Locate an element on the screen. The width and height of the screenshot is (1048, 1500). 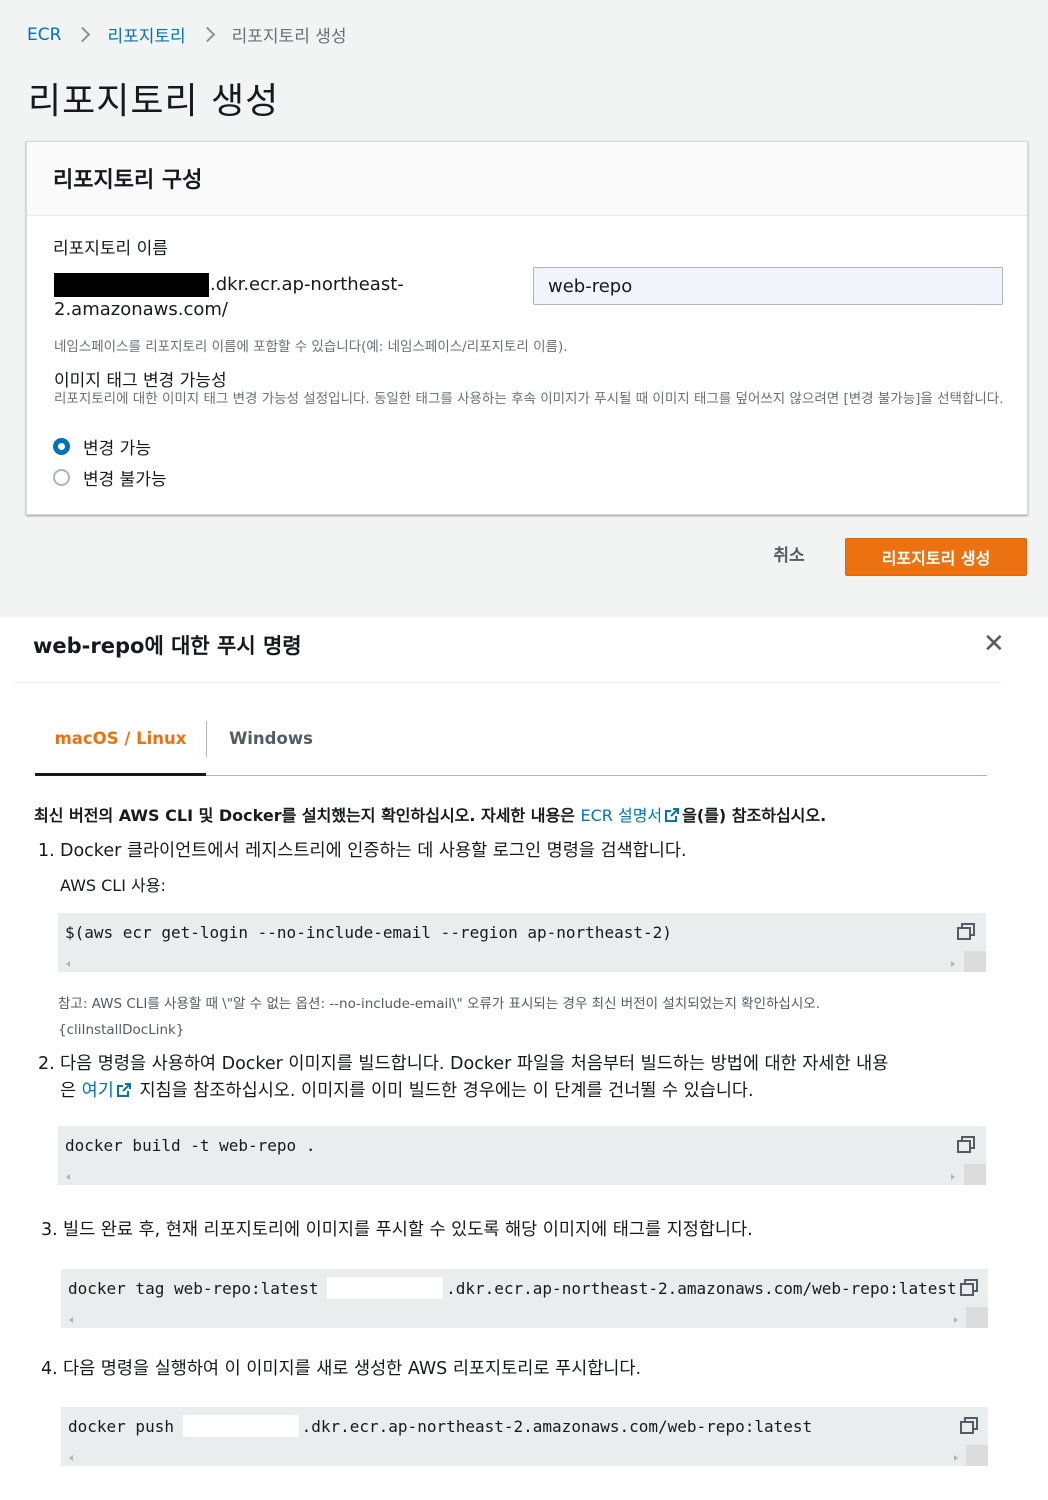
create-repository-button: 리포지토리 생성 is located at coordinates (936, 557).